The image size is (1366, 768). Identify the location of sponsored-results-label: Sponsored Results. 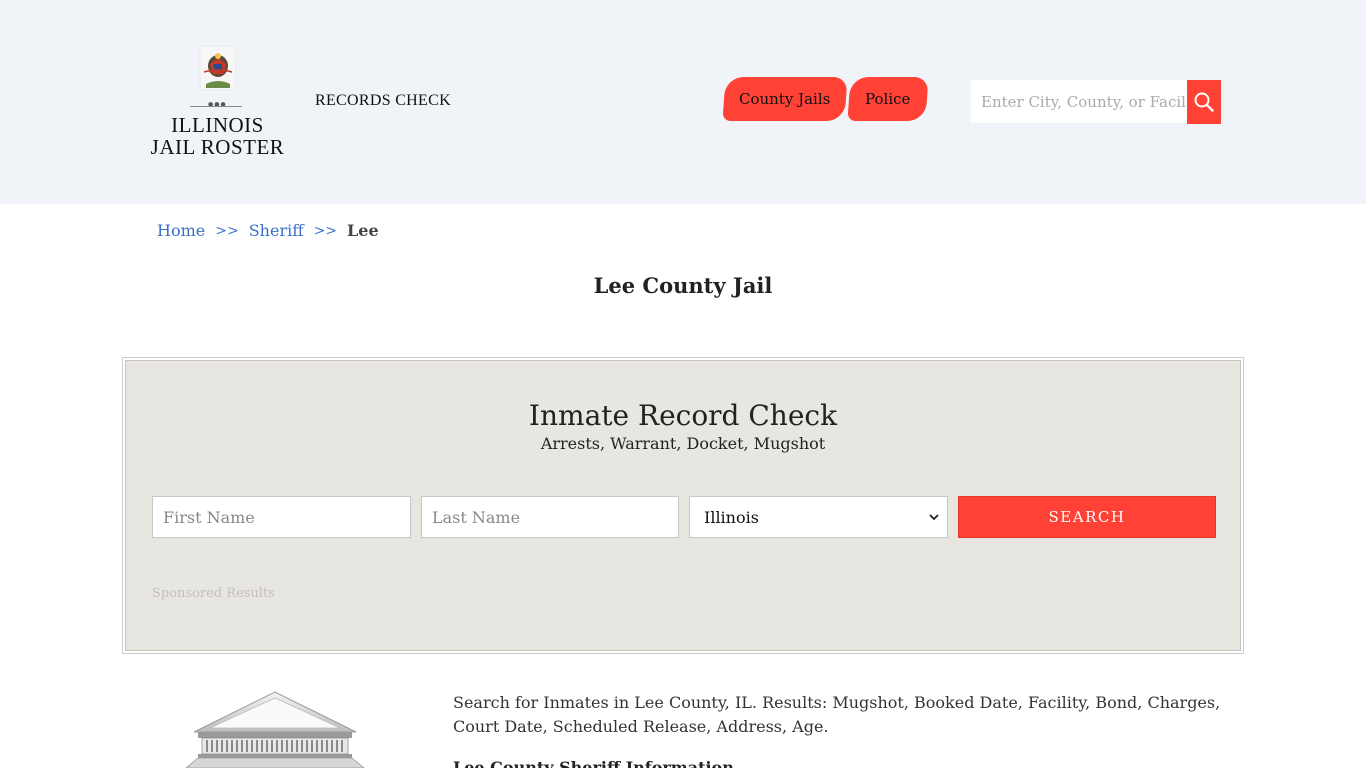
(213, 593).